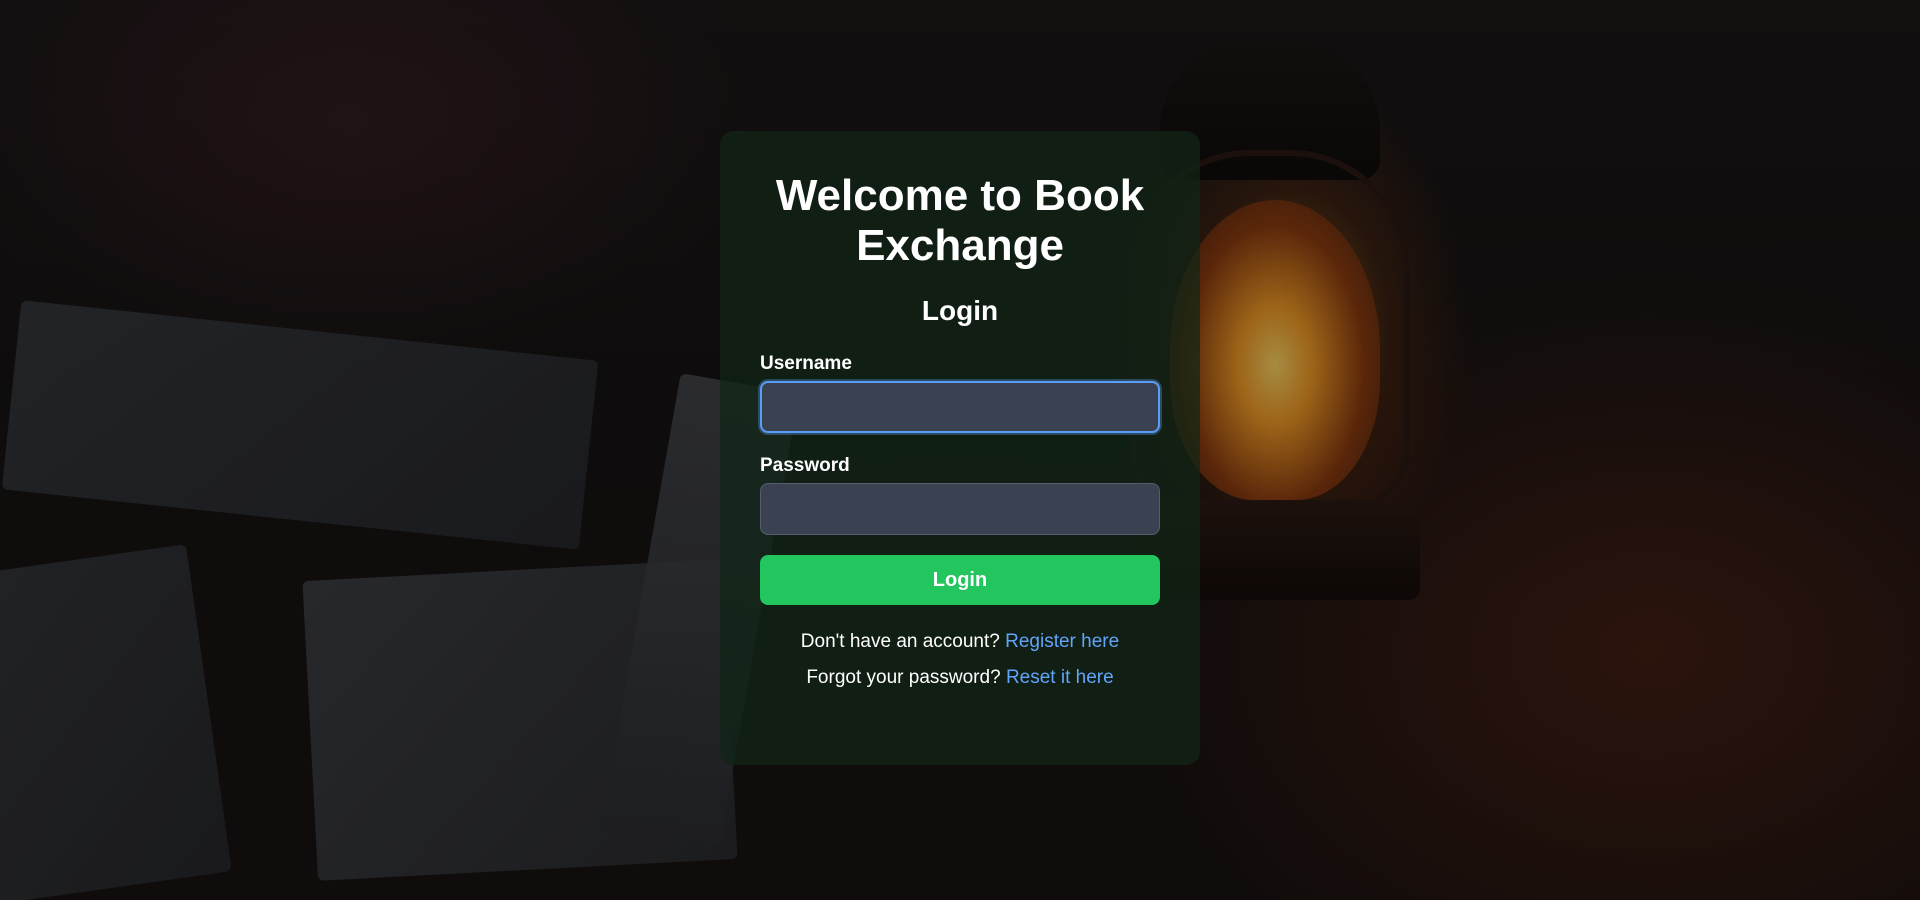 The width and height of the screenshot is (1920, 900). I want to click on login-button: Login, so click(960, 580).